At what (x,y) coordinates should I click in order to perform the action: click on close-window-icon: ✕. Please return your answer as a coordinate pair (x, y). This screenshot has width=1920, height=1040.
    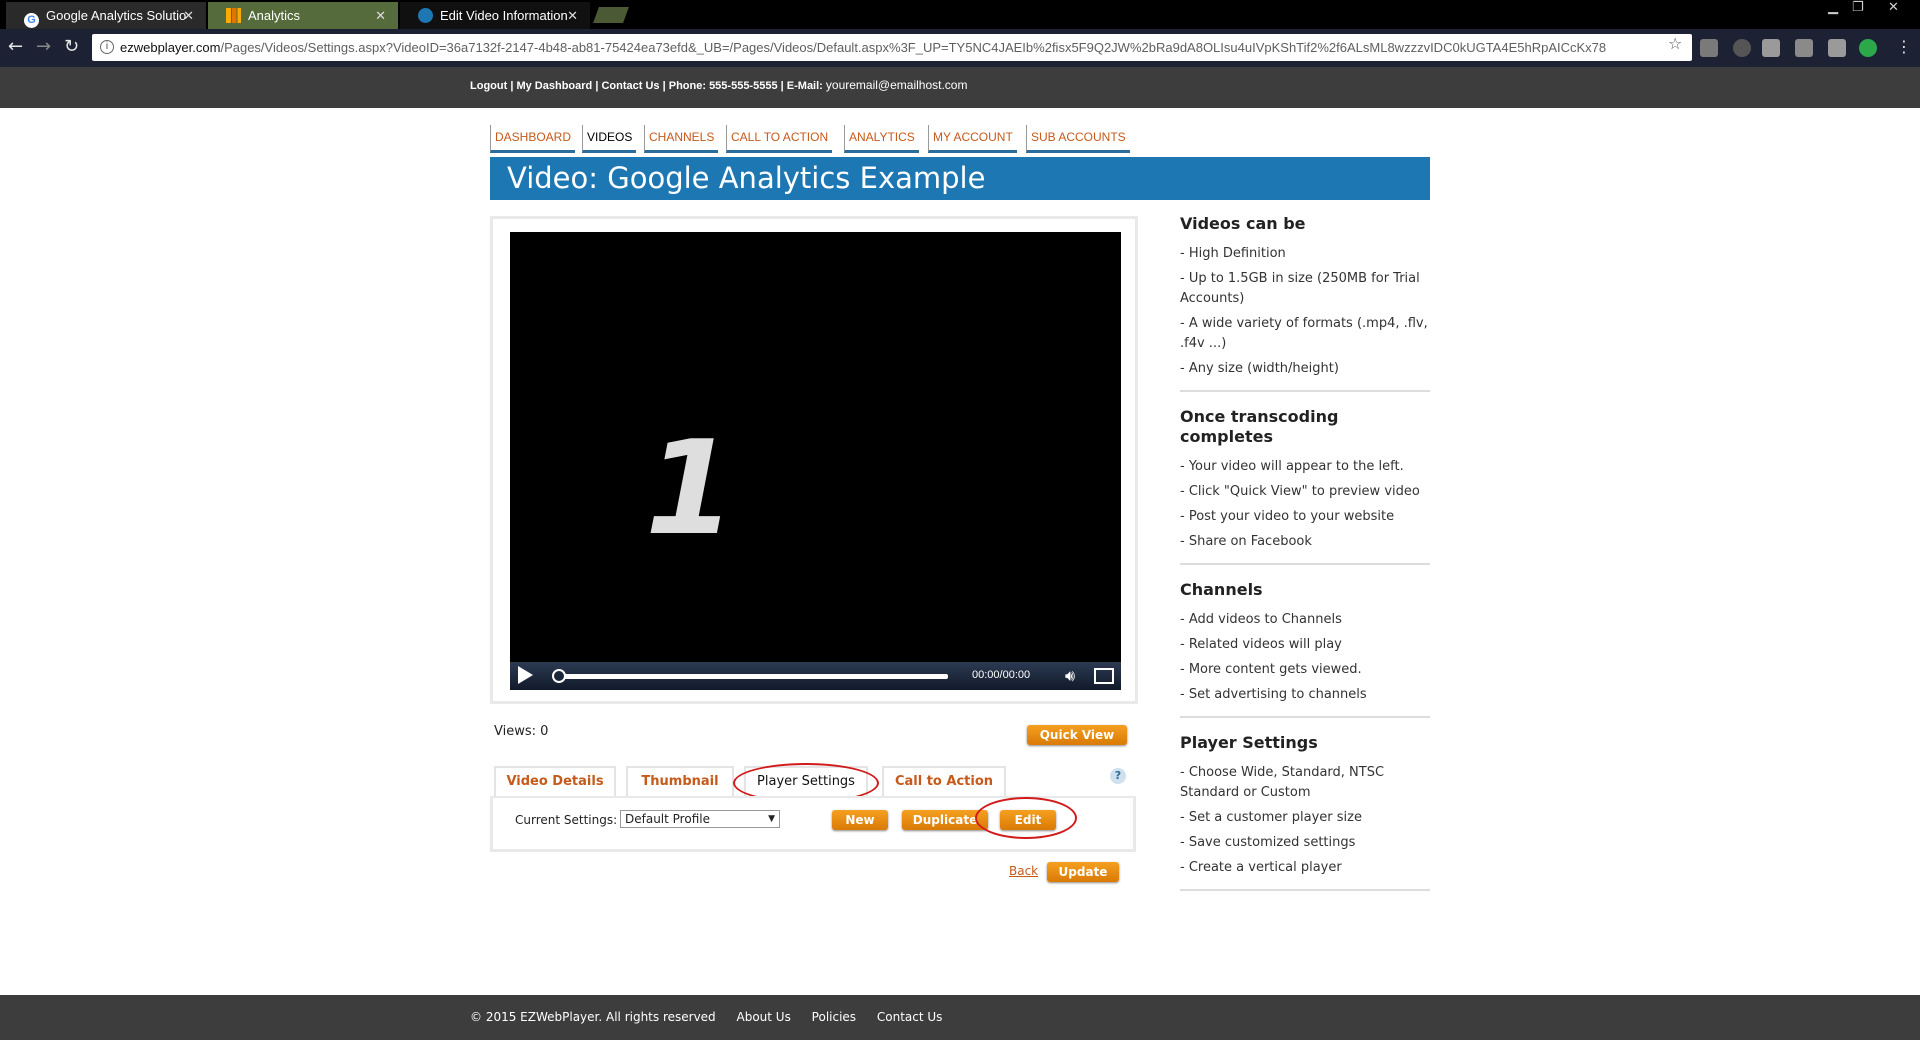
    Looking at the image, I should click on (1893, 8).